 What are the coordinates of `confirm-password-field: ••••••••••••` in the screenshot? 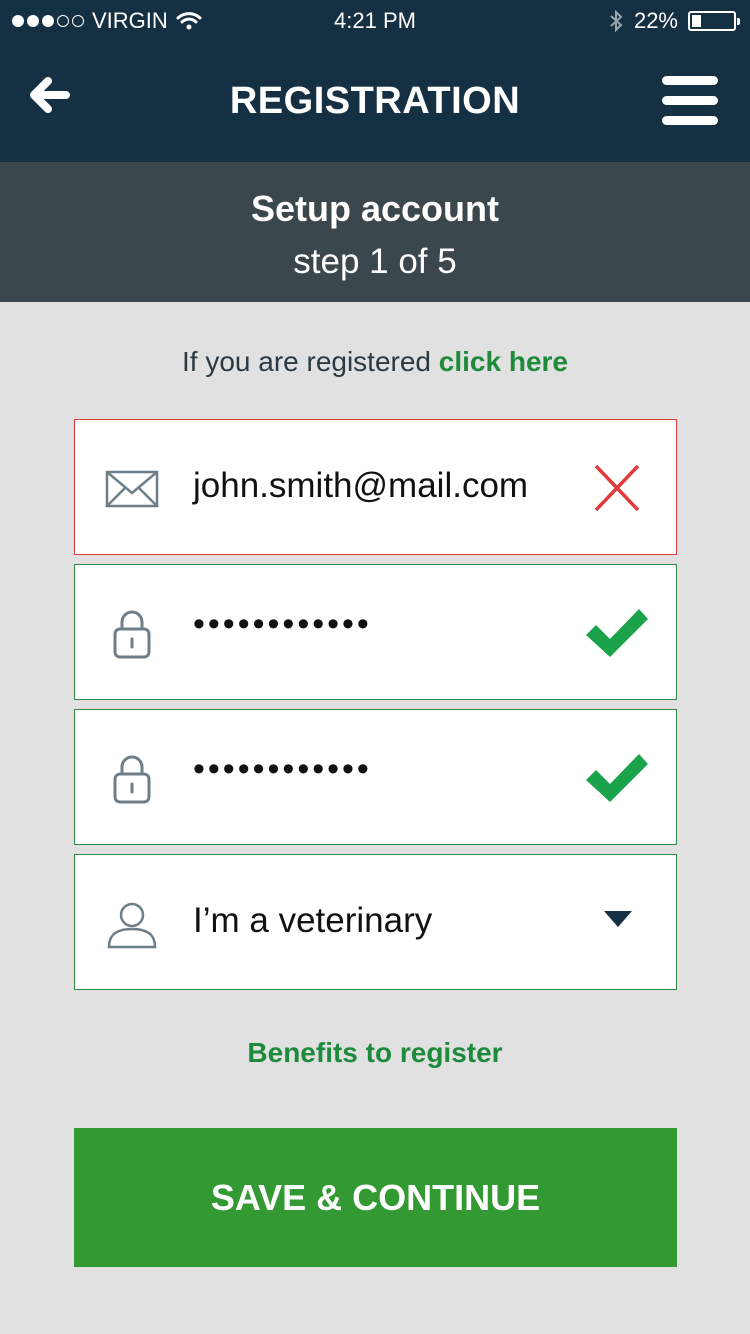 It's located at (375, 777).